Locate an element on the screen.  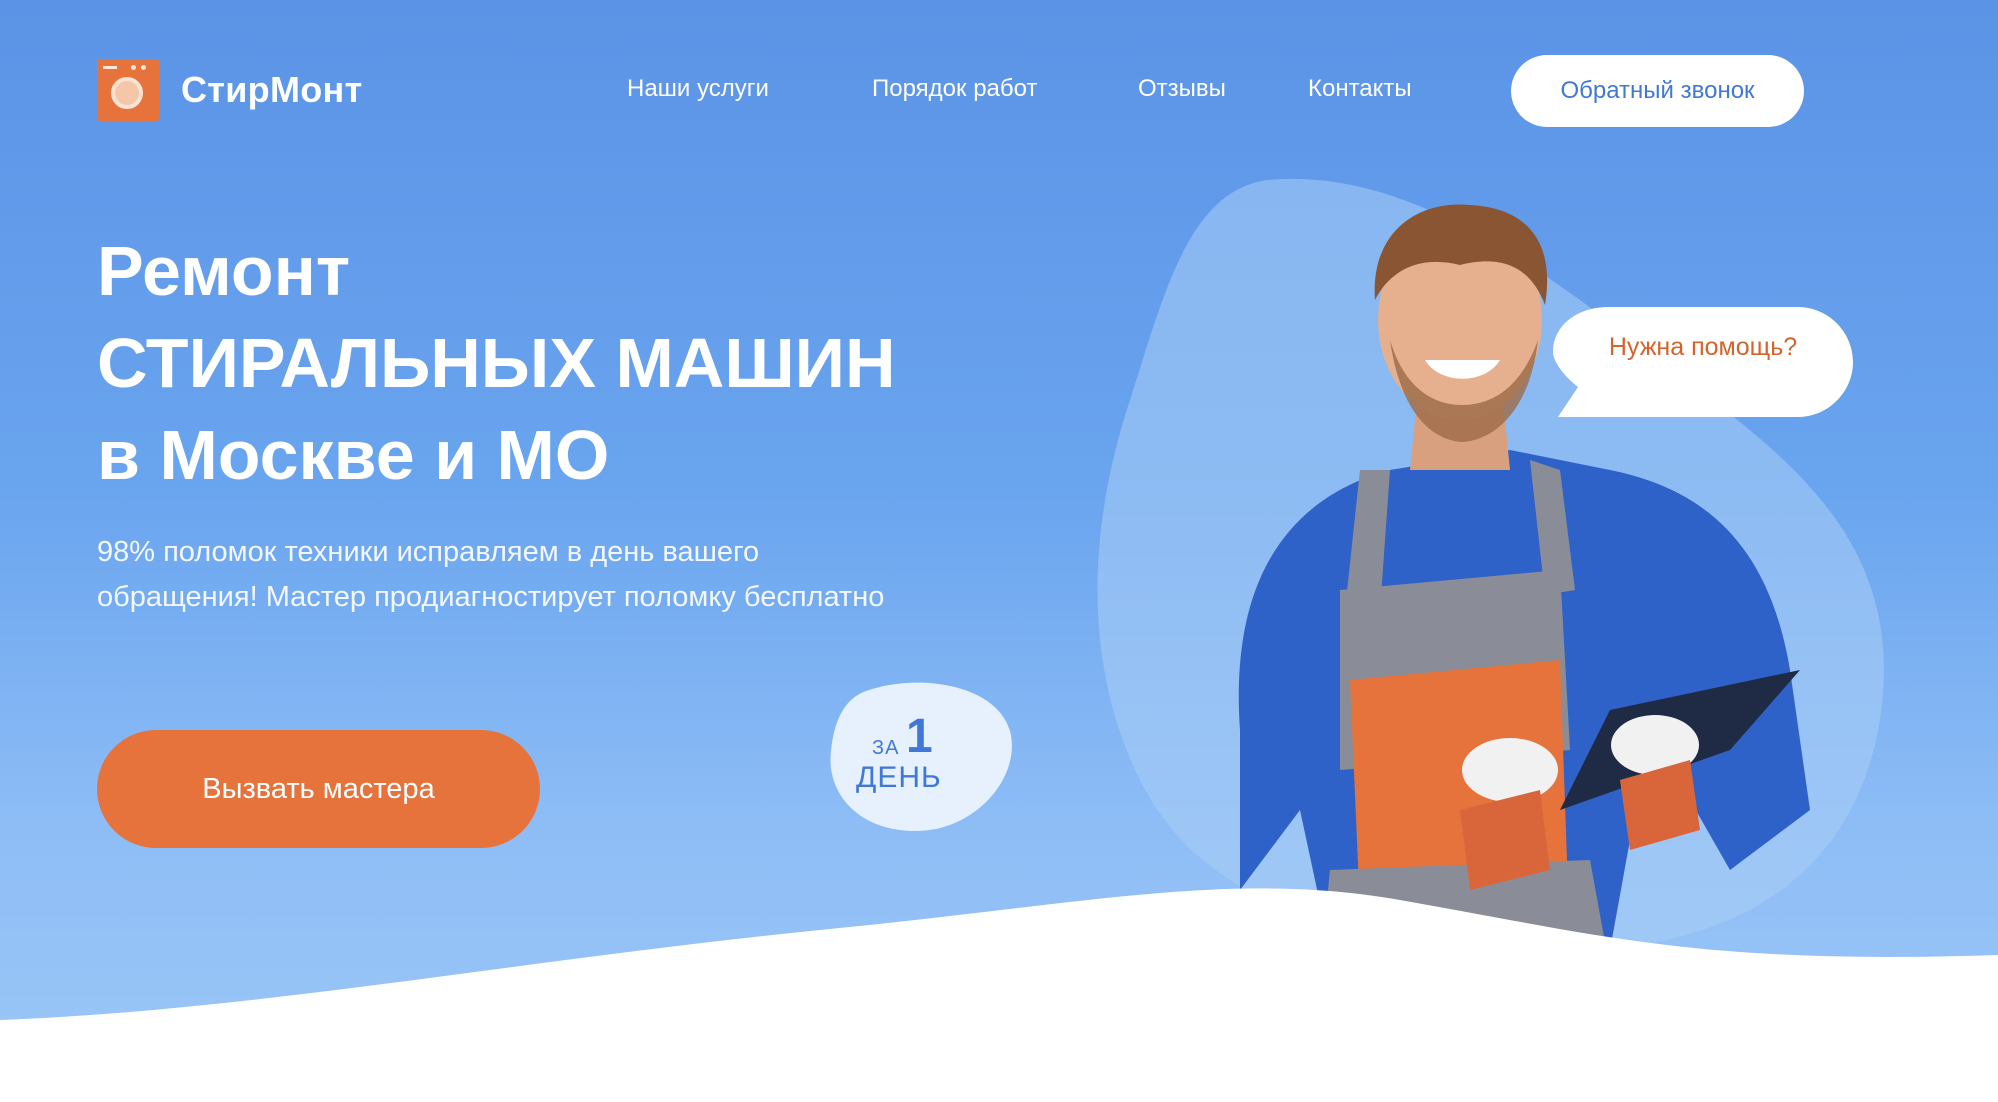
nav-item-reviews: Отзывы is located at coordinates (1182, 89).